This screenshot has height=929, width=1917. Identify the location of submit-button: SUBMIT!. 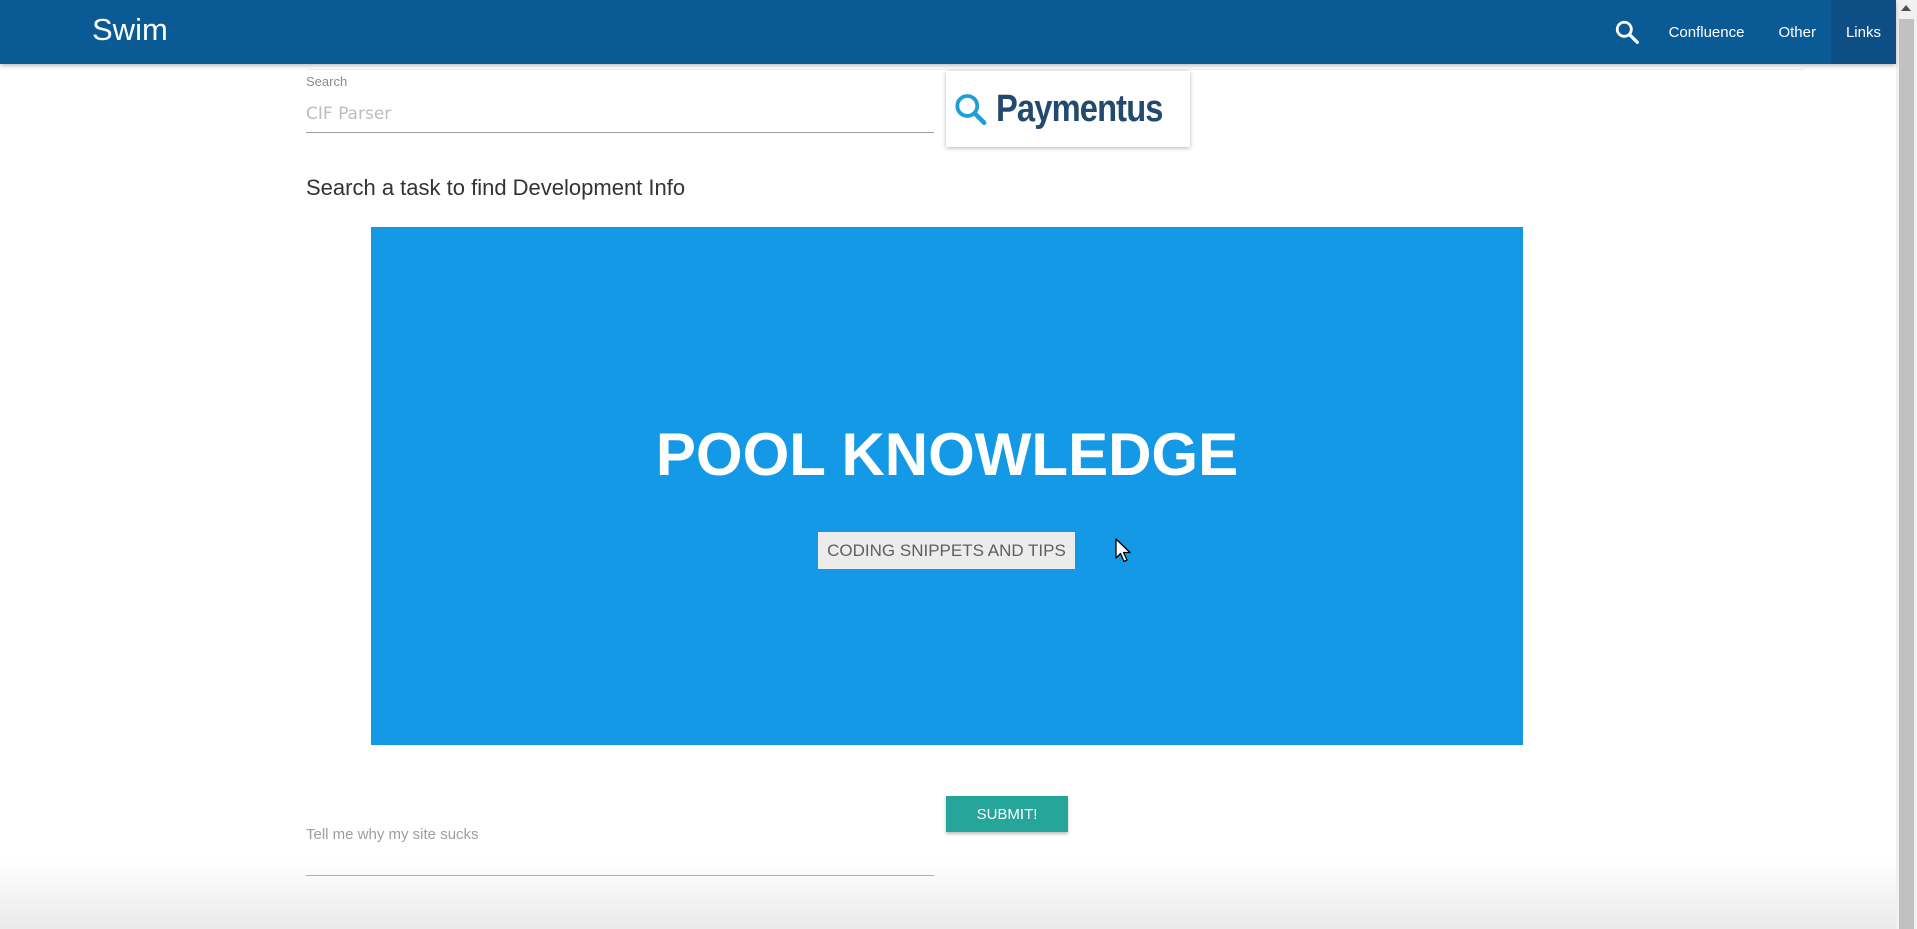
(1007, 814).